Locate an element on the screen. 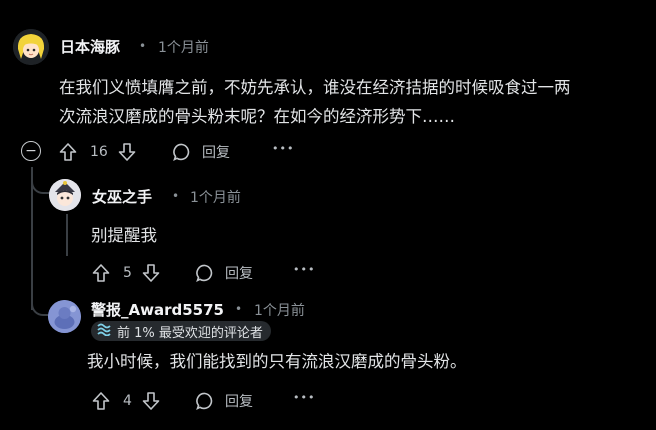 The width and height of the screenshot is (656, 430). comment-text-line-1: 在我们义愤填膺之前，不妨先承认，谁没在经济拮据的时候吸食过一两 is located at coordinates (315, 87).